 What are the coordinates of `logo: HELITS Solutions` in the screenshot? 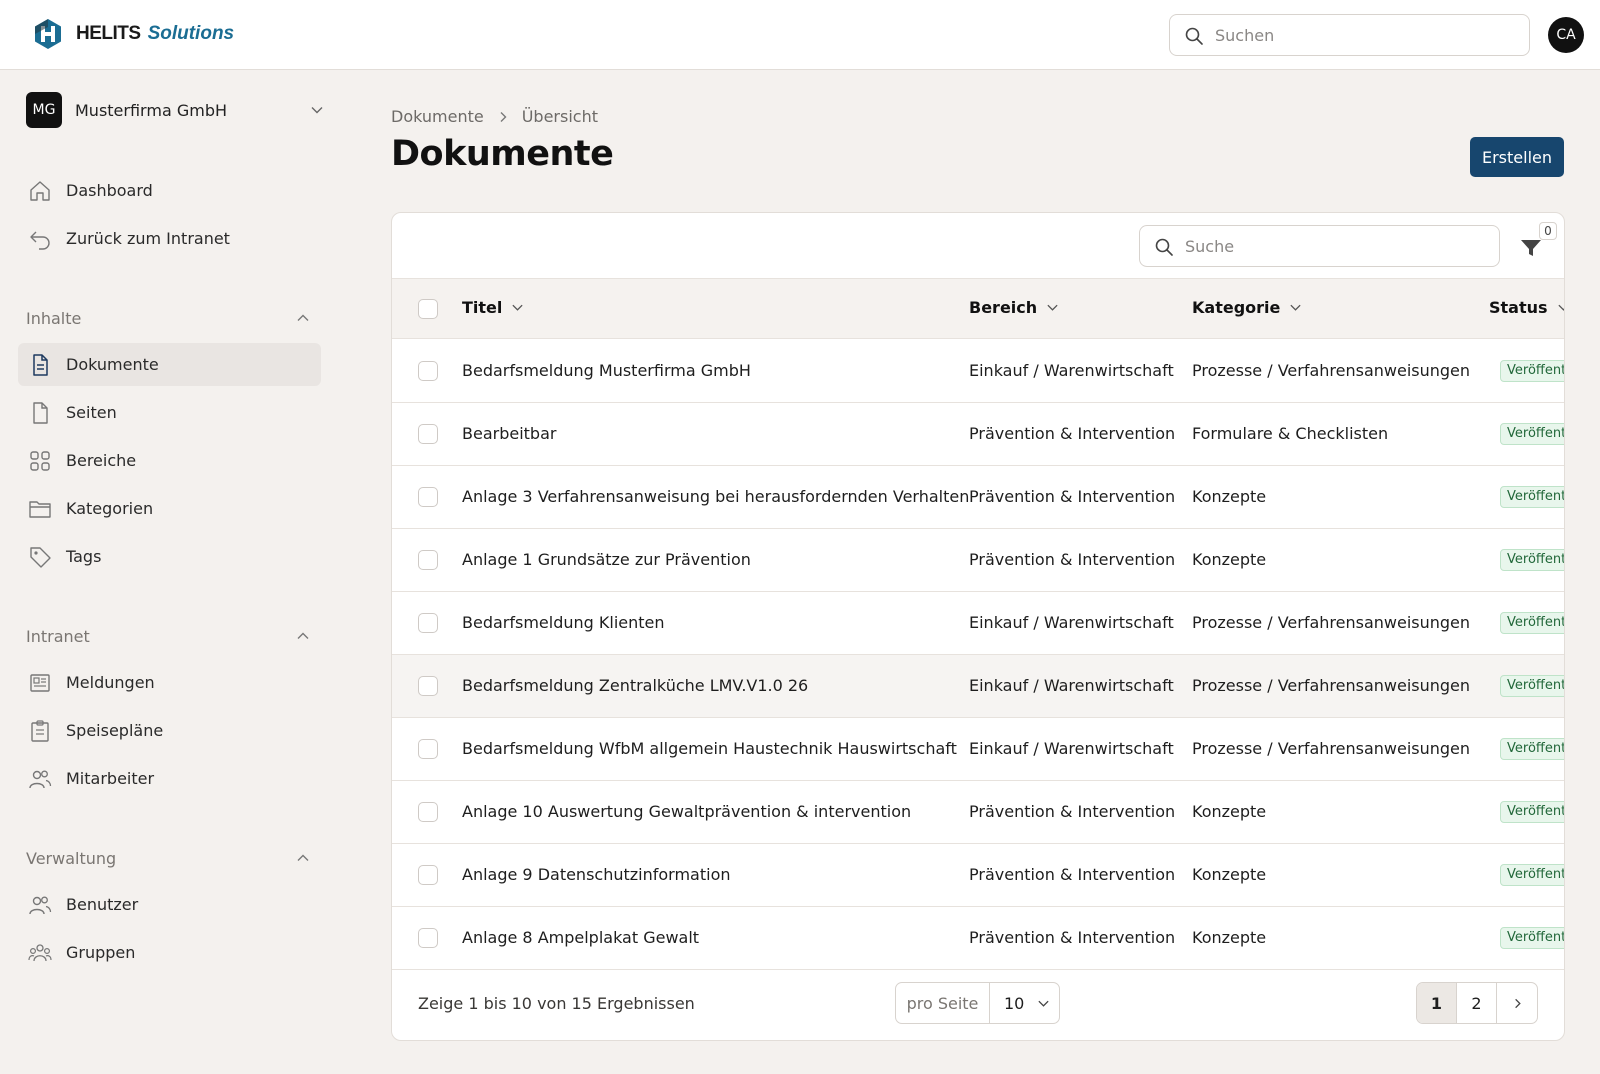 It's located at (133, 34).